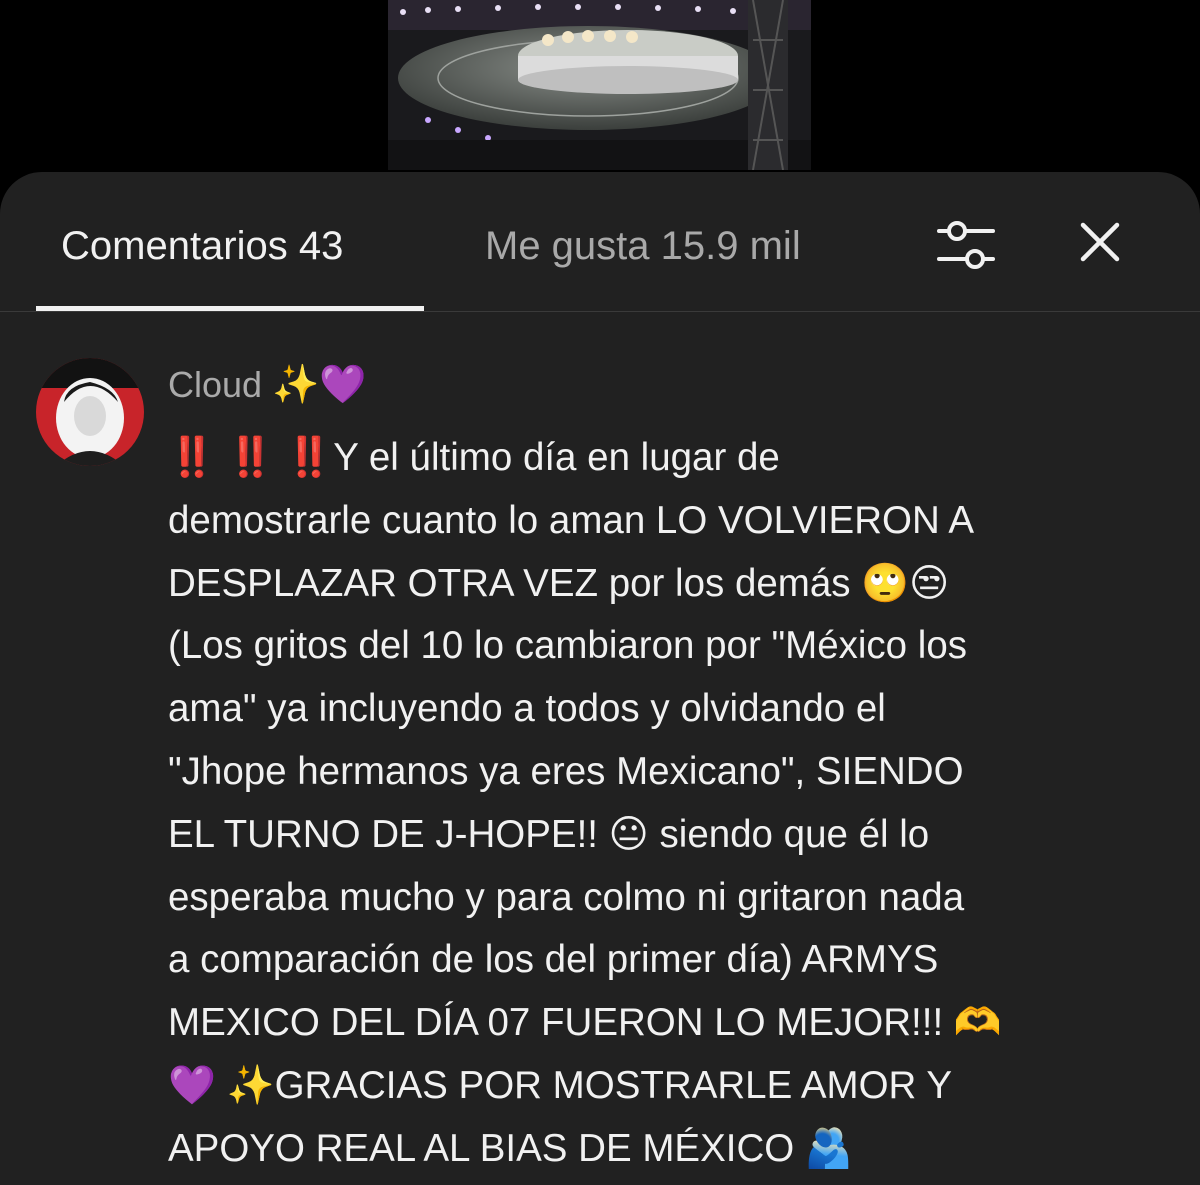  Describe the element at coordinates (559, 583) in the screenshot. I see `comment-line: DESPLAZAR OTRA VEZ por los demás 🙄😒` at that location.